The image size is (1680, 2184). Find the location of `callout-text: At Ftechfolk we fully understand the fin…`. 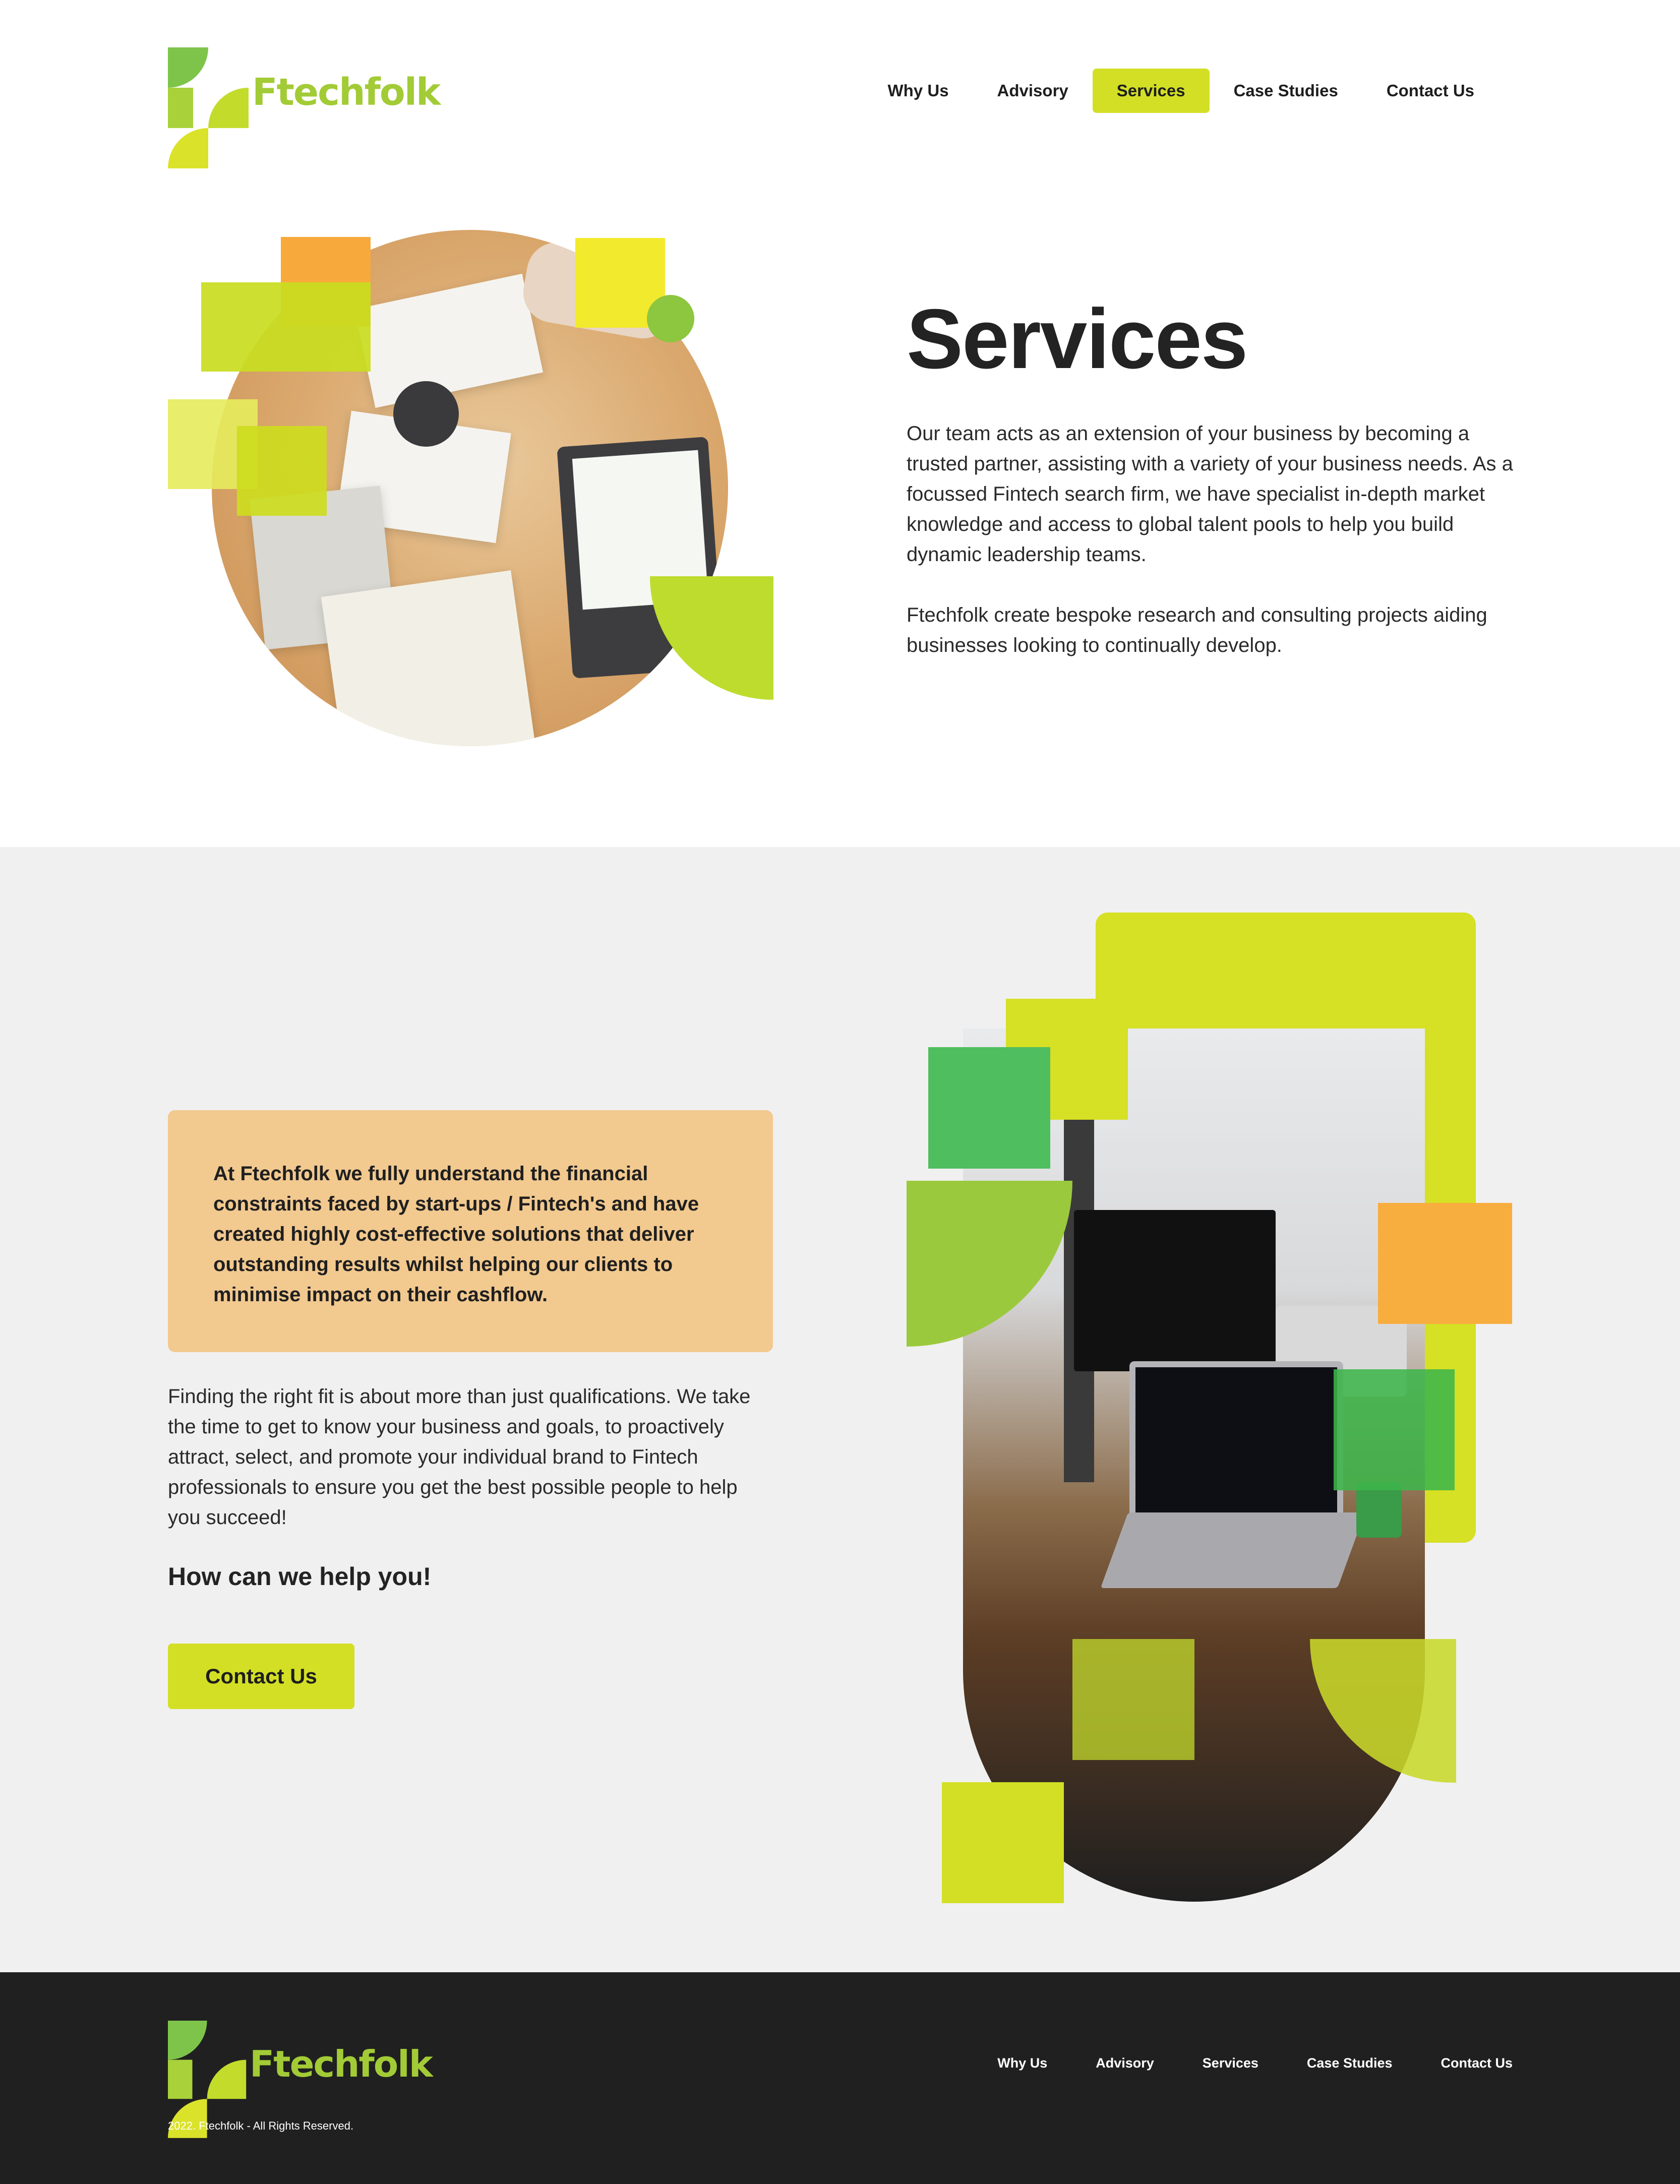

callout-text: At Ftechfolk we fully understand the fin… is located at coordinates (456, 1234).